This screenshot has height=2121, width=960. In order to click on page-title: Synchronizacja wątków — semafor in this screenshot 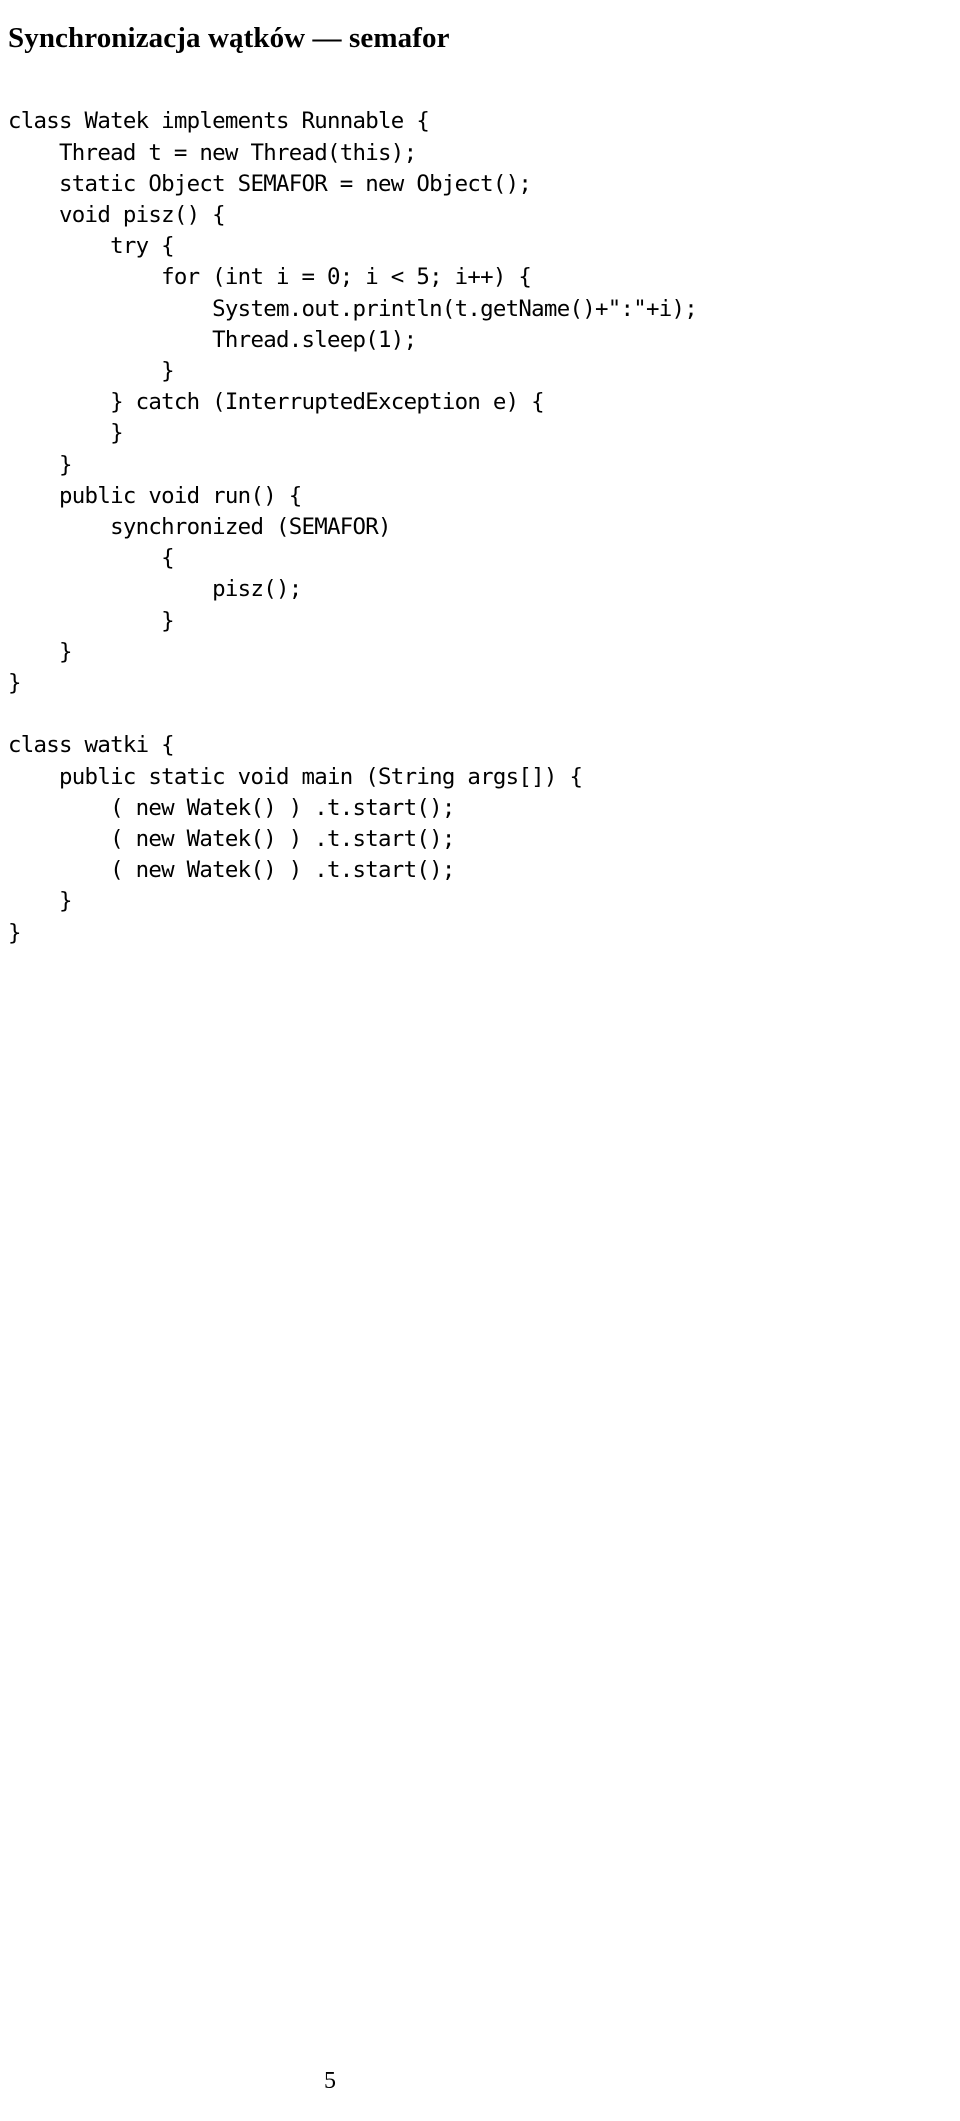, I will do `click(229, 38)`.